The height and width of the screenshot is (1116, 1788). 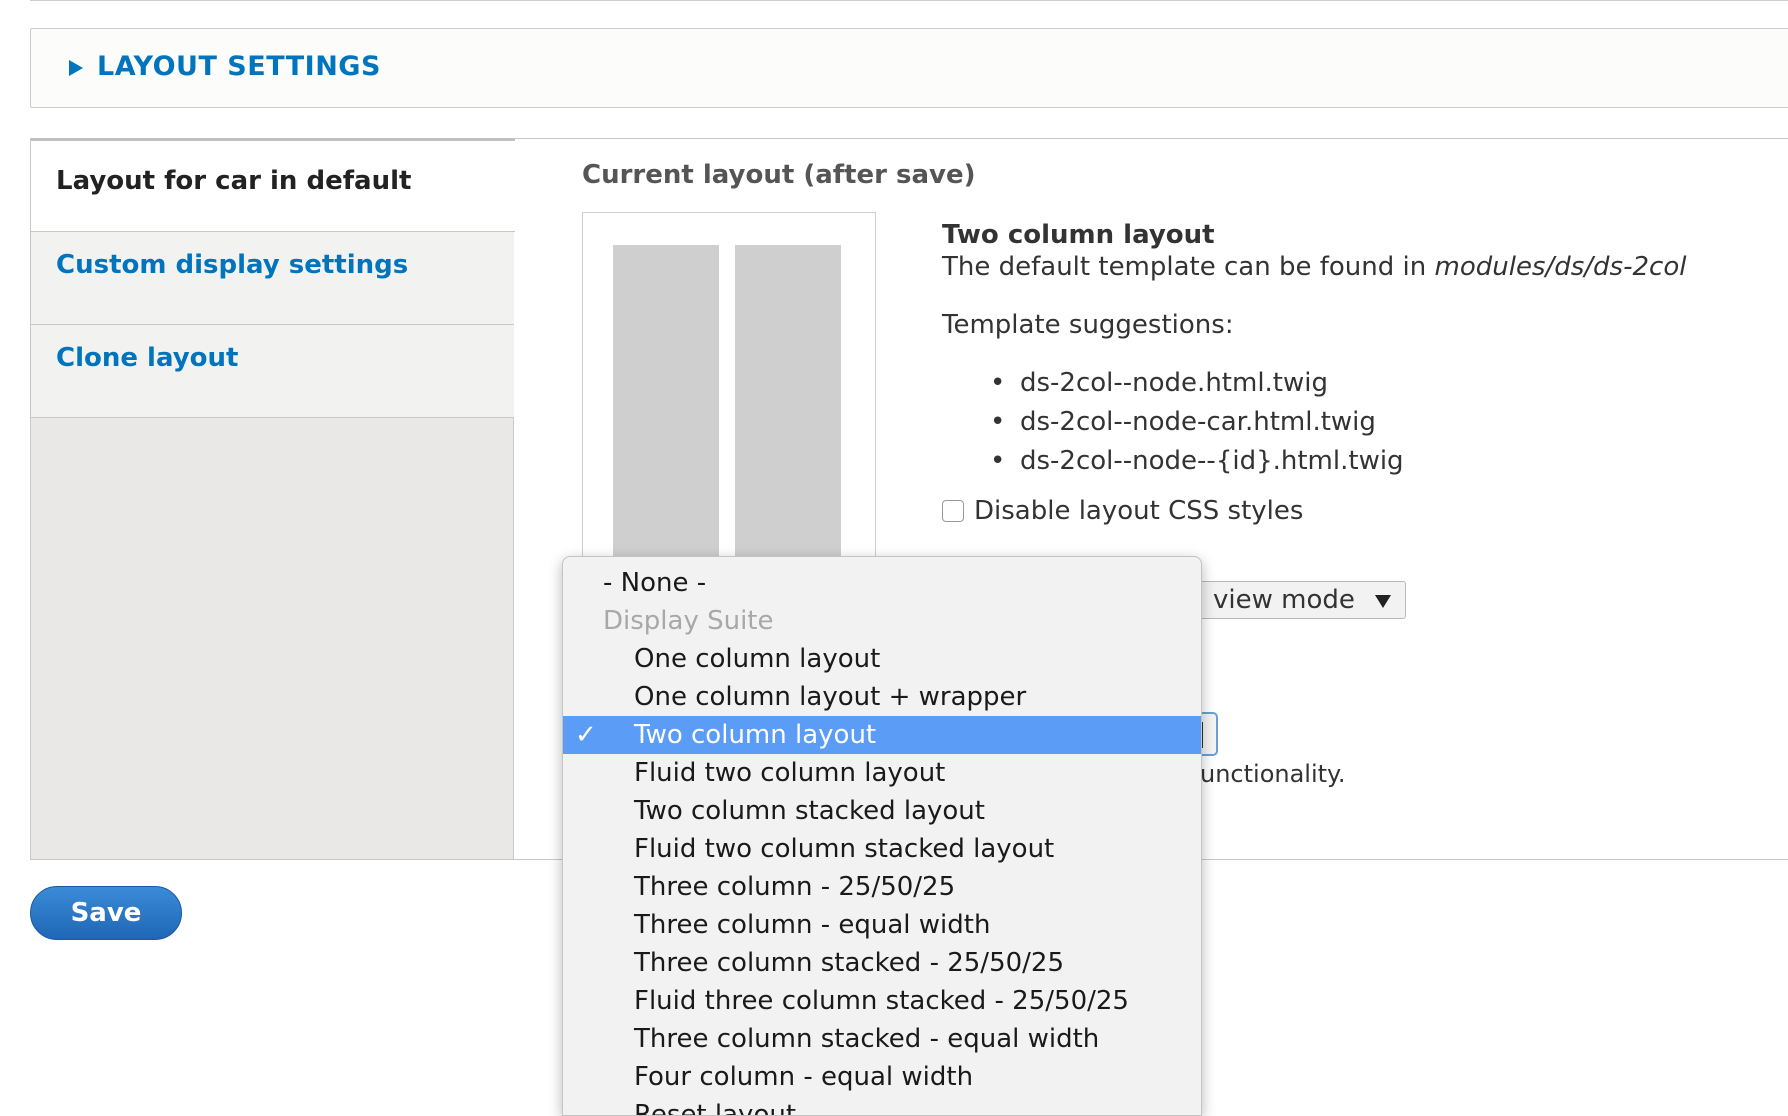 I want to click on layout-settings-label: LAYOUT SETTINGS, so click(x=239, y=66).